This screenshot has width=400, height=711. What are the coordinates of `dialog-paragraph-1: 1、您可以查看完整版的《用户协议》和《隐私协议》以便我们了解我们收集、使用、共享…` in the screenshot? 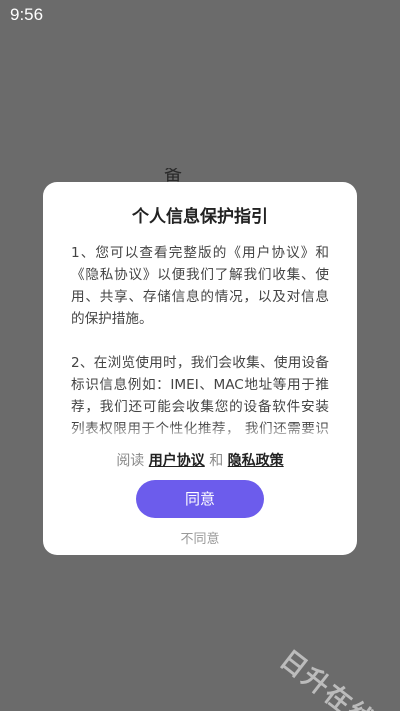 It's located at (200, 286).